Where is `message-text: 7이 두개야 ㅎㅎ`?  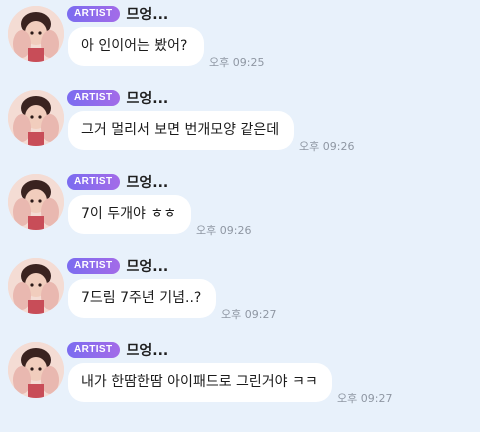 message-text: 7이 두개야 ㅎㅎ is located at coordinates (129, 214).